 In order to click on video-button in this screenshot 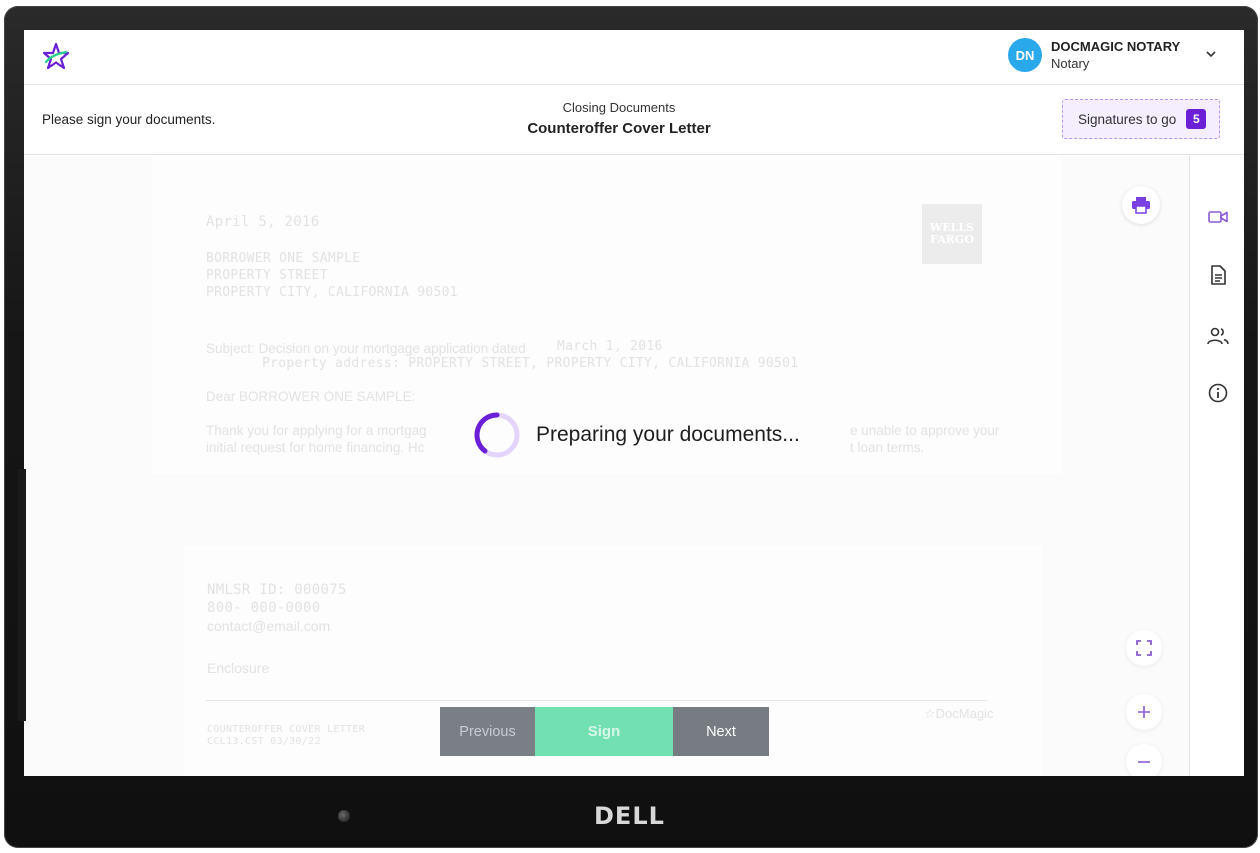, I will do `click(1218, 217)`.